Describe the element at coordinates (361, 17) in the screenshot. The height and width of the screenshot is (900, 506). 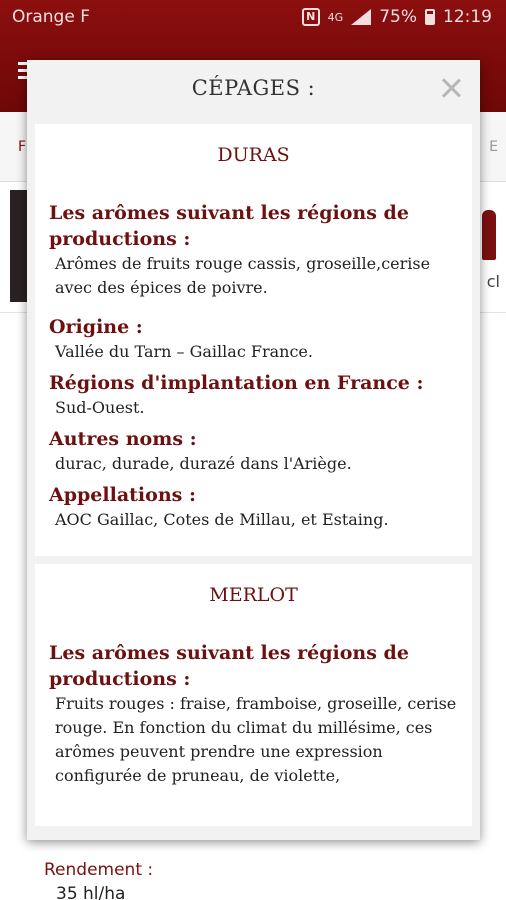
I see `signal-icon` at that location.